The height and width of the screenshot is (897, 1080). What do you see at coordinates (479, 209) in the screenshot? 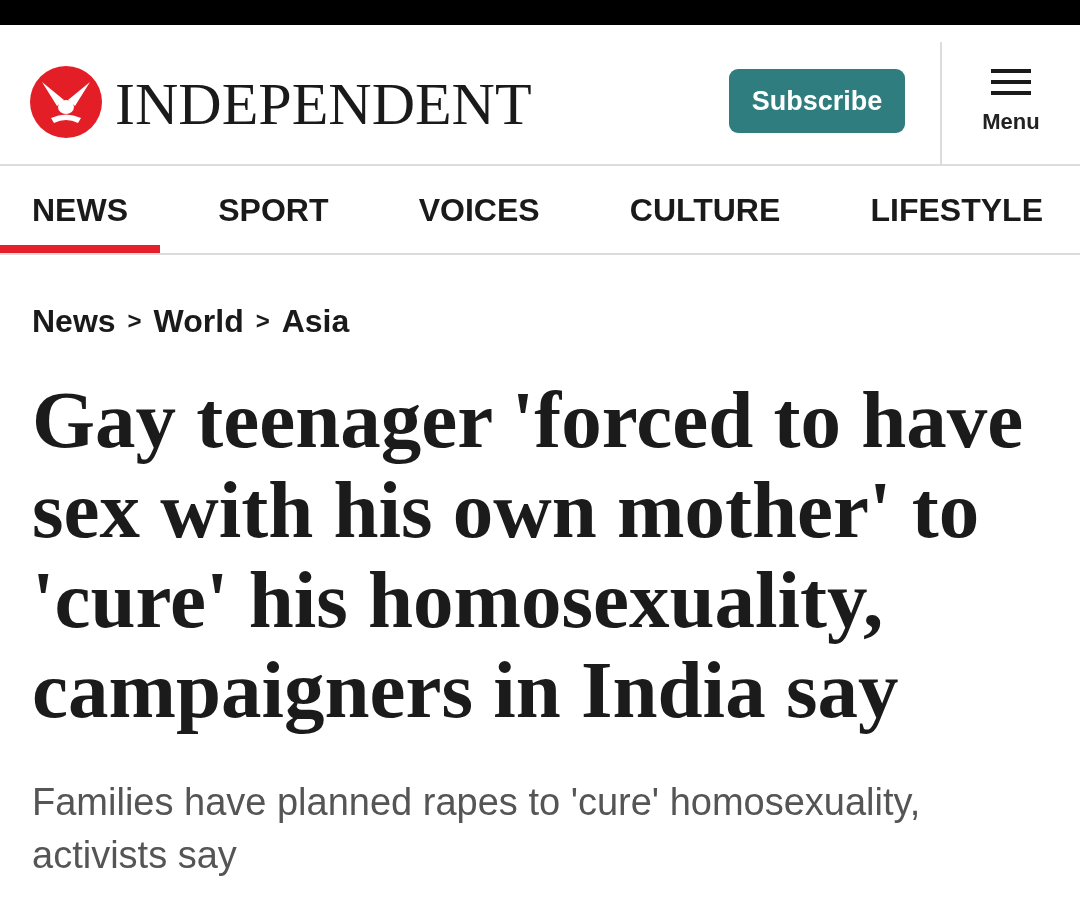
I see `nav-tab: VOICES` at bounding box center [479, 209].